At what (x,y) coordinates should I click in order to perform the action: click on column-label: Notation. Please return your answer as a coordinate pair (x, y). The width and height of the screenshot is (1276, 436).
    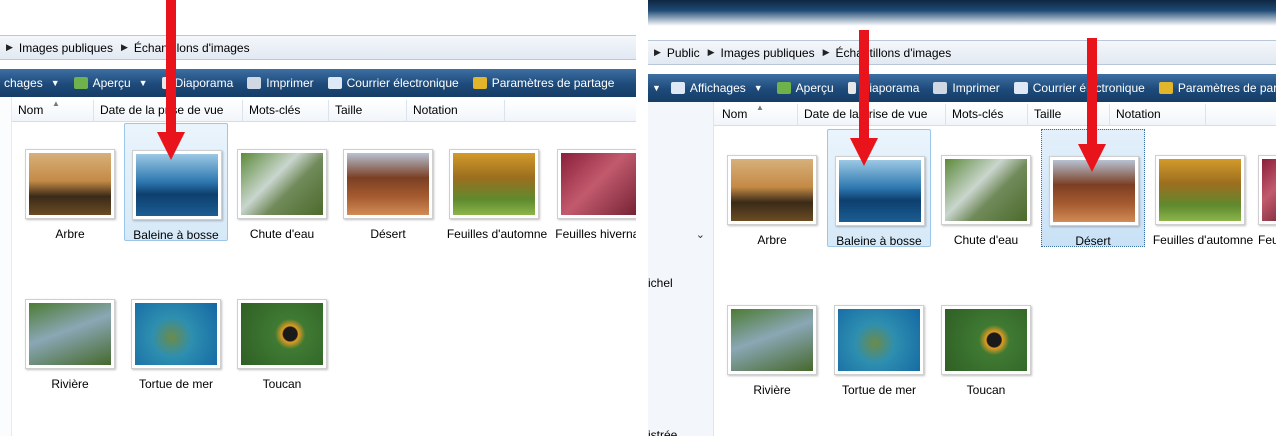
    Looking at the image, I should click on (1138, 113).